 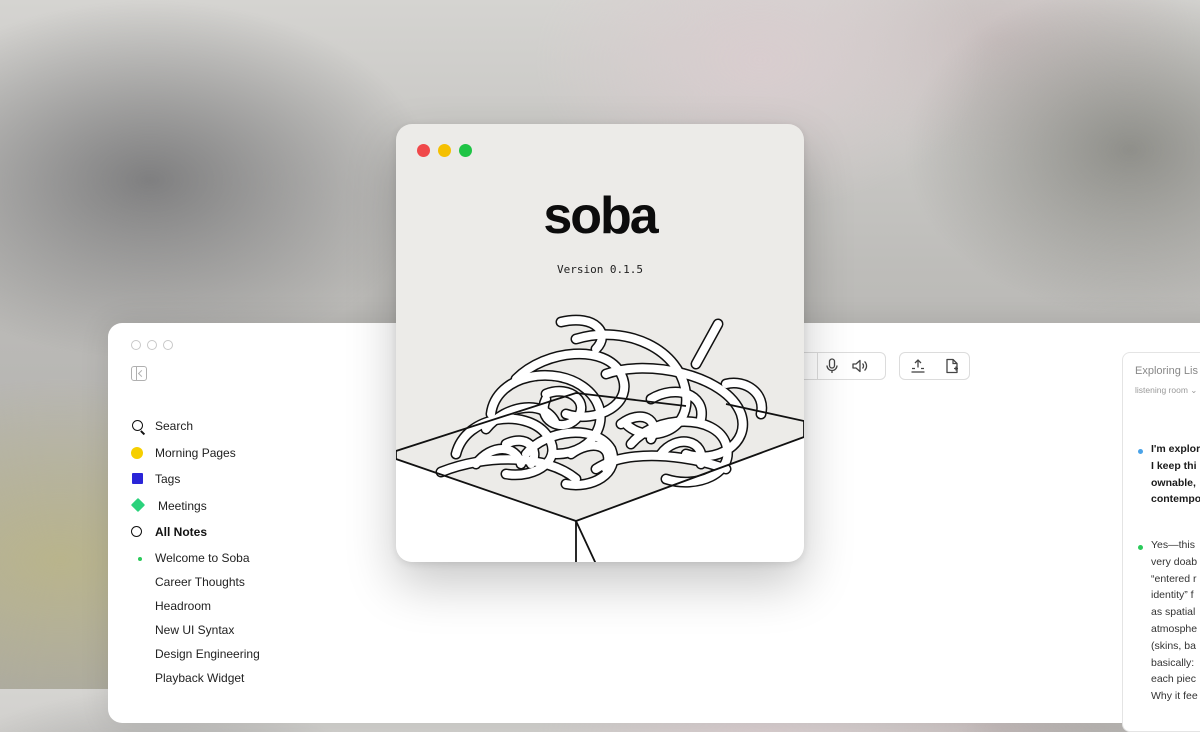 I want to click on microphone-button, so click(x=832, y=366).